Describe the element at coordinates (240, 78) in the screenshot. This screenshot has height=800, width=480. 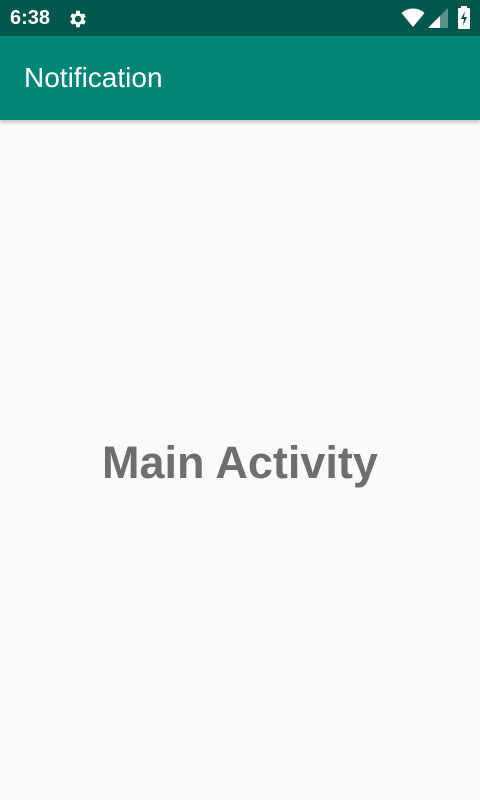
I see `app-bar: Notification` at that location.